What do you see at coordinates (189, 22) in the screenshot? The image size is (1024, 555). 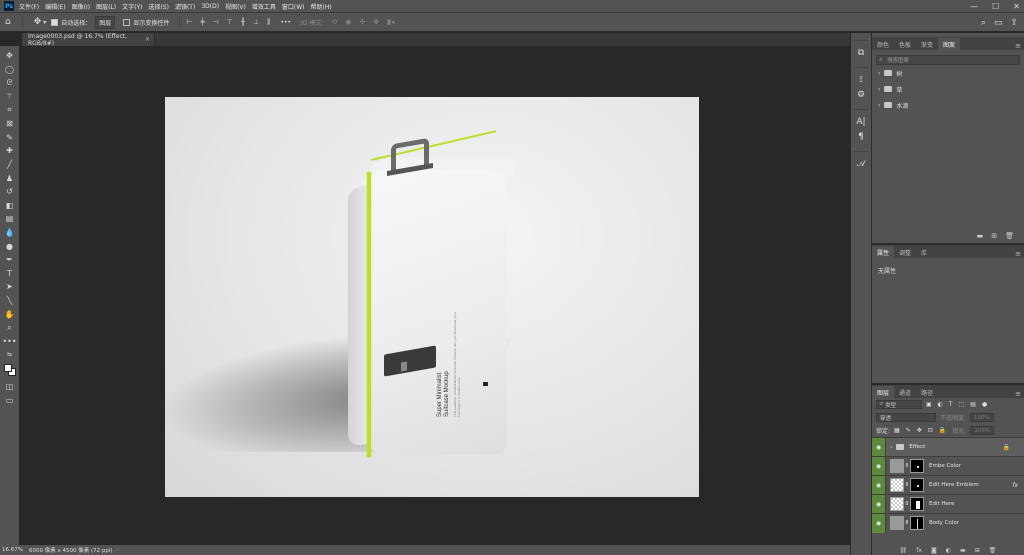 I see `align-left-icon: ⊢` at bounding box center [189, 22].